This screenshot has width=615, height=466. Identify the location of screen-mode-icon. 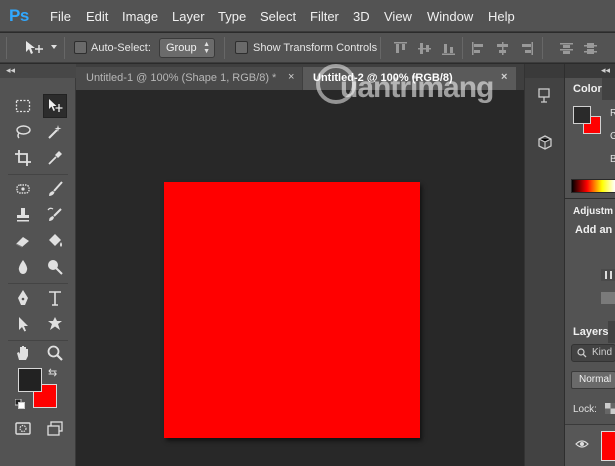
(55, 428).